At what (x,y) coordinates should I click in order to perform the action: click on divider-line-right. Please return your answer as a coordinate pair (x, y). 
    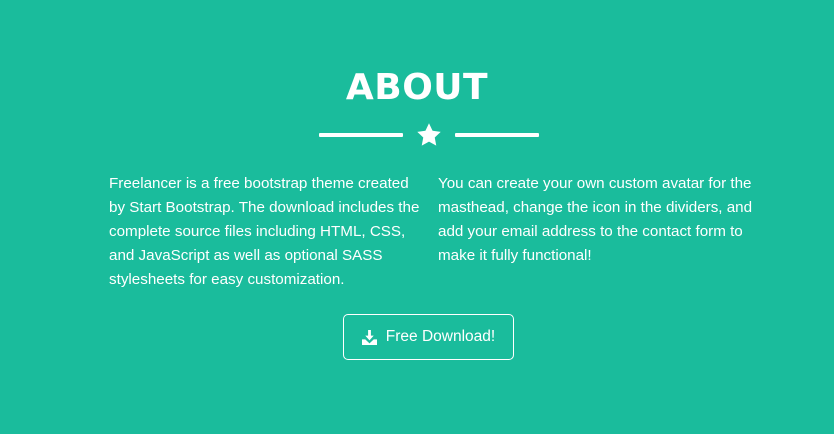
    Looking at the image, I should click on (497, 135).